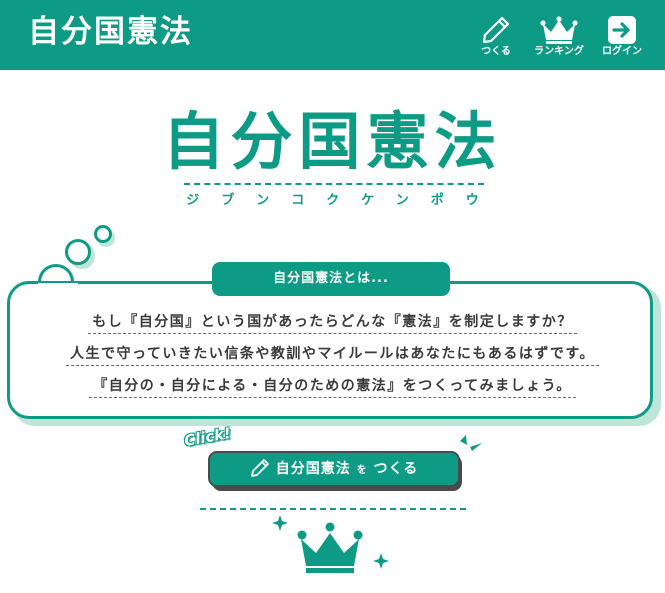 Image resolution: width=665 pixels, height=593 pixels. I want to click on intro-line-3-text: 『自分の・自分による・自分のための憲法』をつくってみましょう。, so click(332, 386).